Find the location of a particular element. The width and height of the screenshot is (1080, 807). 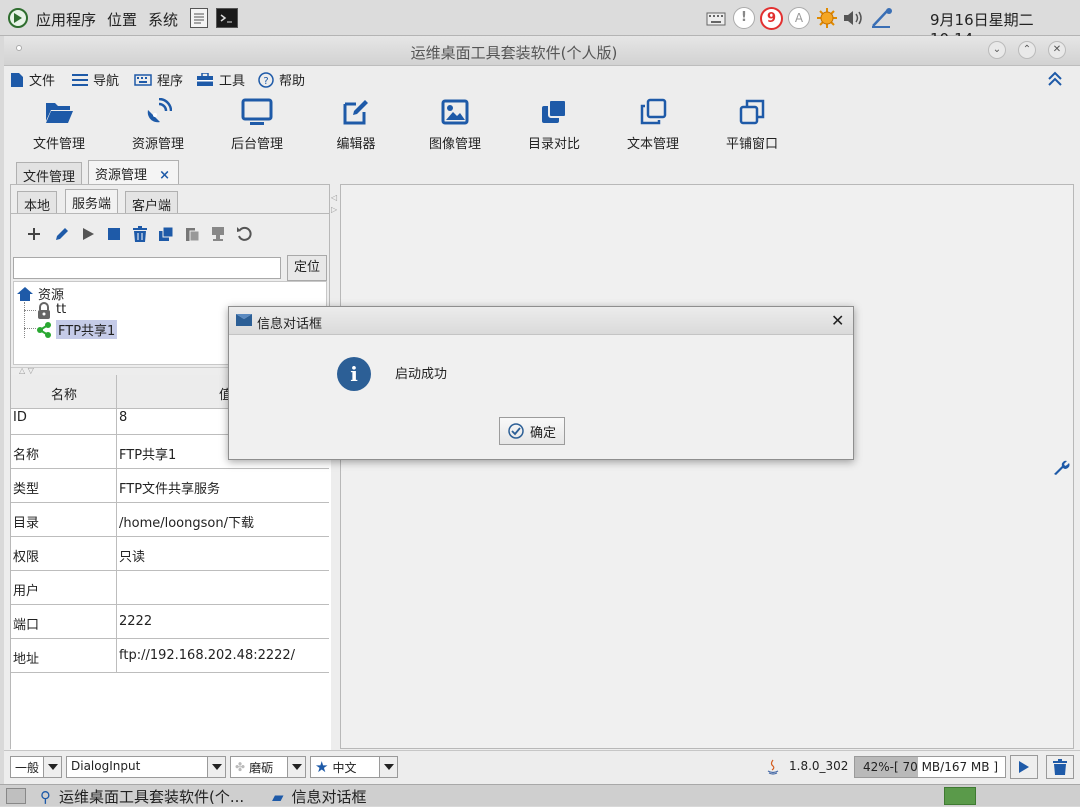

row-value: FTP文件共享服务 is located at coordinates (170, 489).